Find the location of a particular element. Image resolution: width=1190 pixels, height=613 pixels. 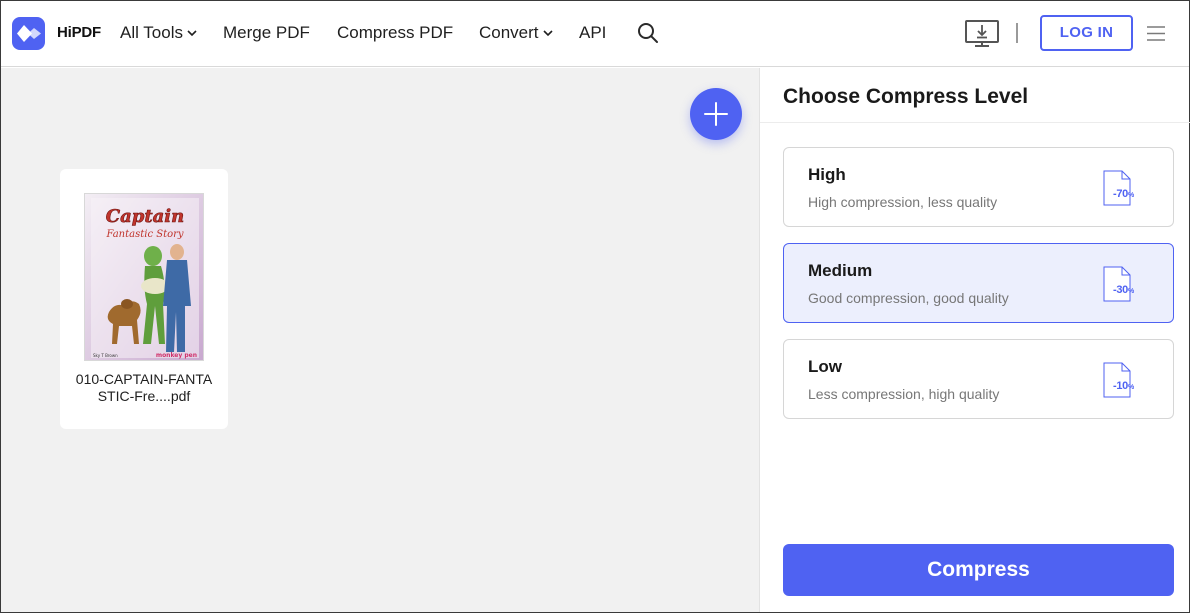

level-percent: -70% is located at coordinates (1123, 194).